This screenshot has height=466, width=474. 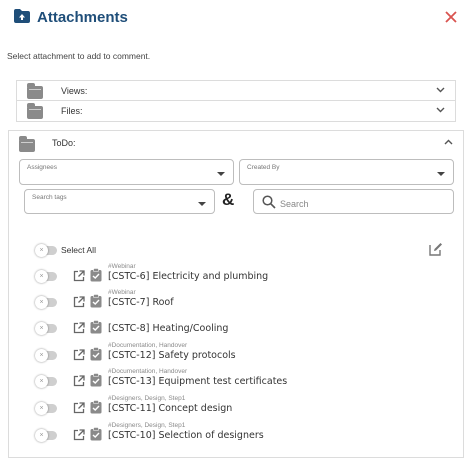 I want to click on ampersand: &, so click(x=228, y=199).